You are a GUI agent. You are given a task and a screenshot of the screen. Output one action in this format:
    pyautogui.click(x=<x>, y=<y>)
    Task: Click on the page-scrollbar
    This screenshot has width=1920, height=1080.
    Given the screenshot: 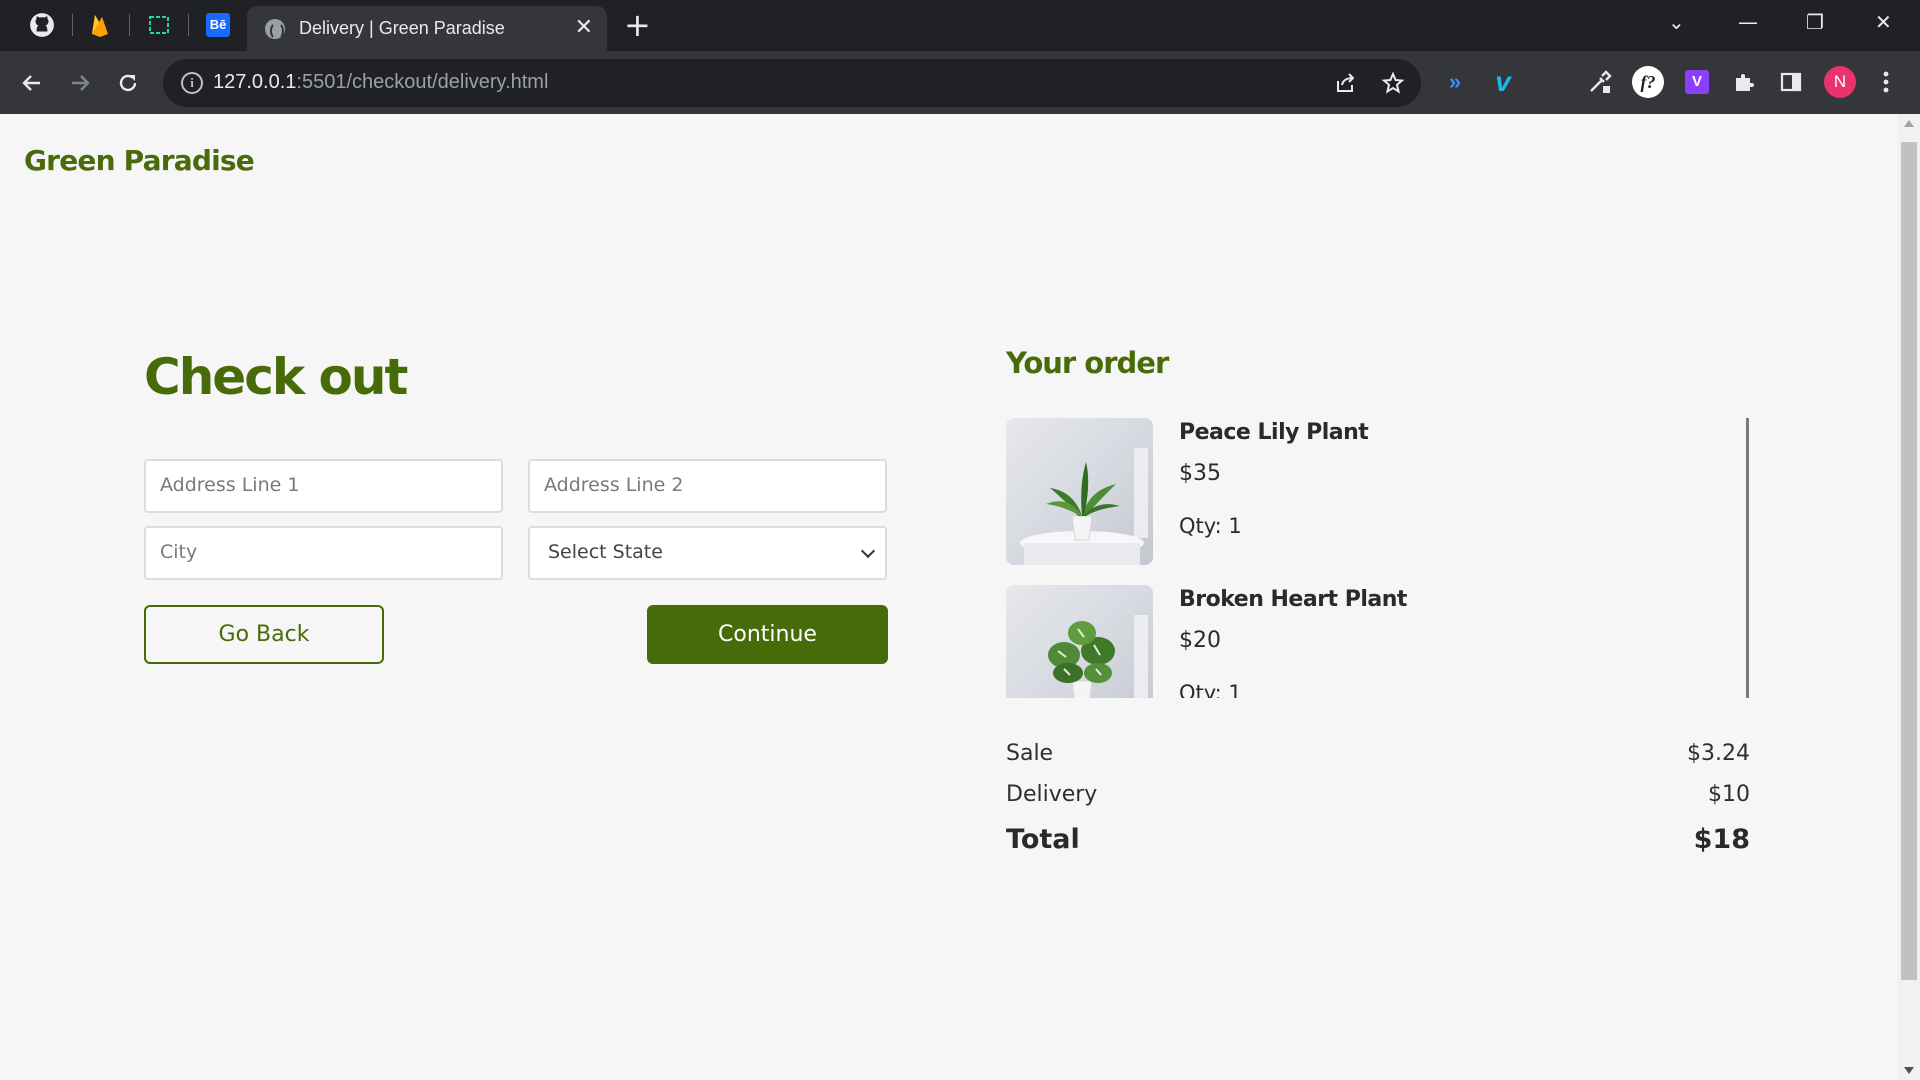 What is the action you would take?
    pyautogui.click(x=1909, y=597)
    